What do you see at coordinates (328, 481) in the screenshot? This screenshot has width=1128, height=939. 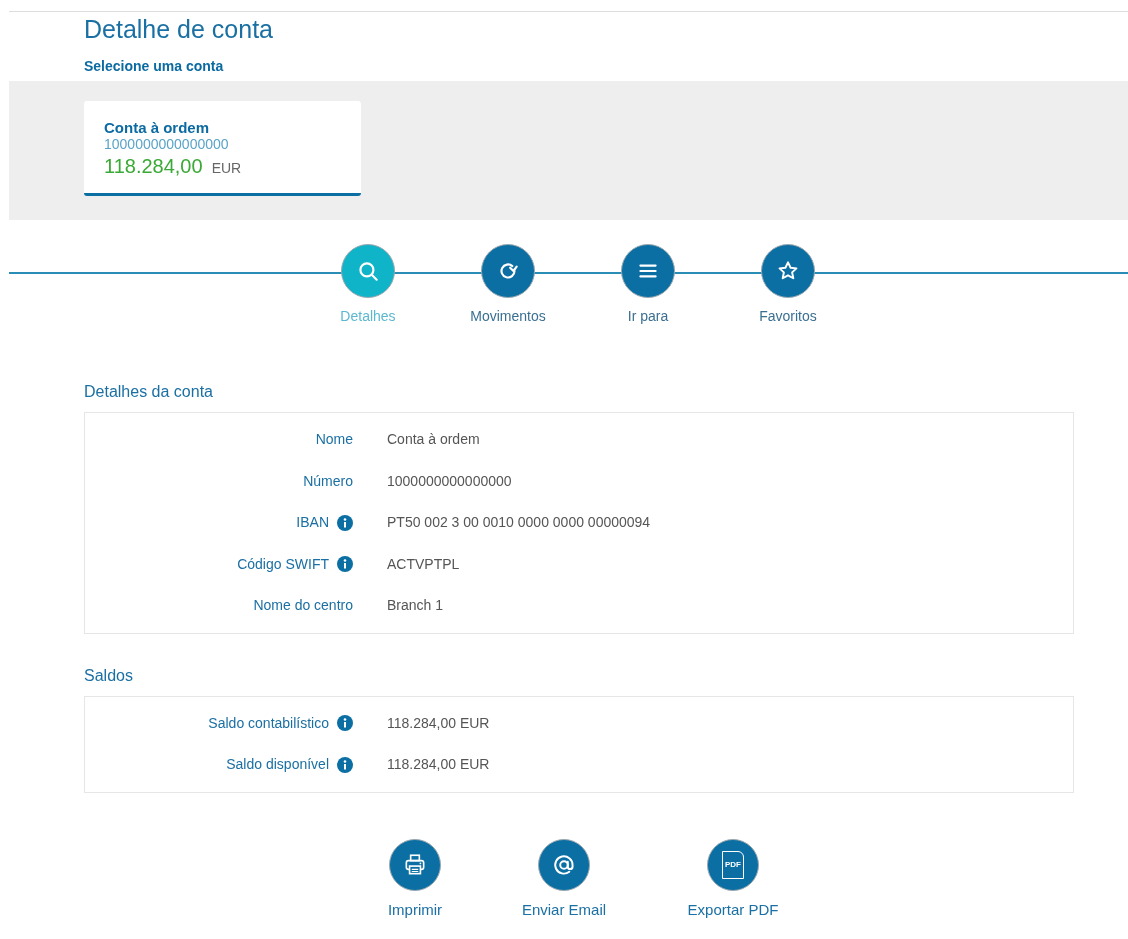 I see `field-label: Número` at bounding box center [328, 481].